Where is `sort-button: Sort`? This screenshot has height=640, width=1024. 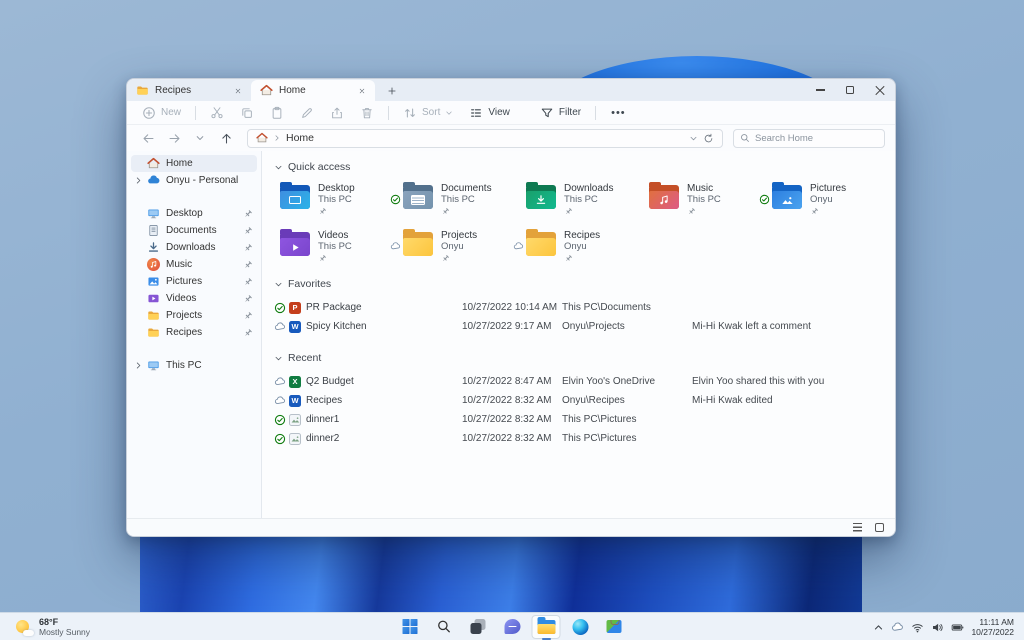
sort-button: Sort is located at coordinates (428, 113).